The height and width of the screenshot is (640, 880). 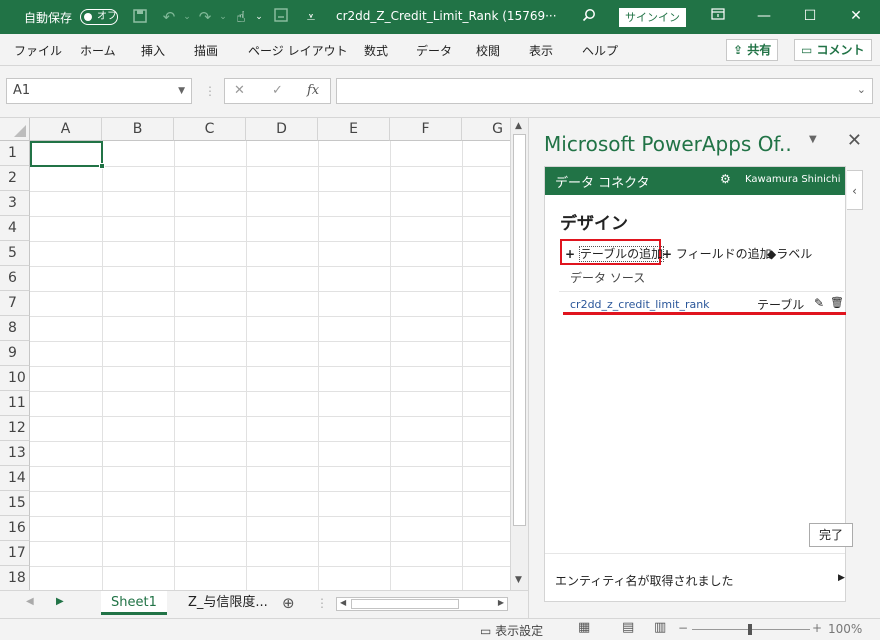 What do you see at coordinates (298, 50) in the screenshot?
I see `tab-page-layout: ページ レイアウト` at bounding box center [298, 50].